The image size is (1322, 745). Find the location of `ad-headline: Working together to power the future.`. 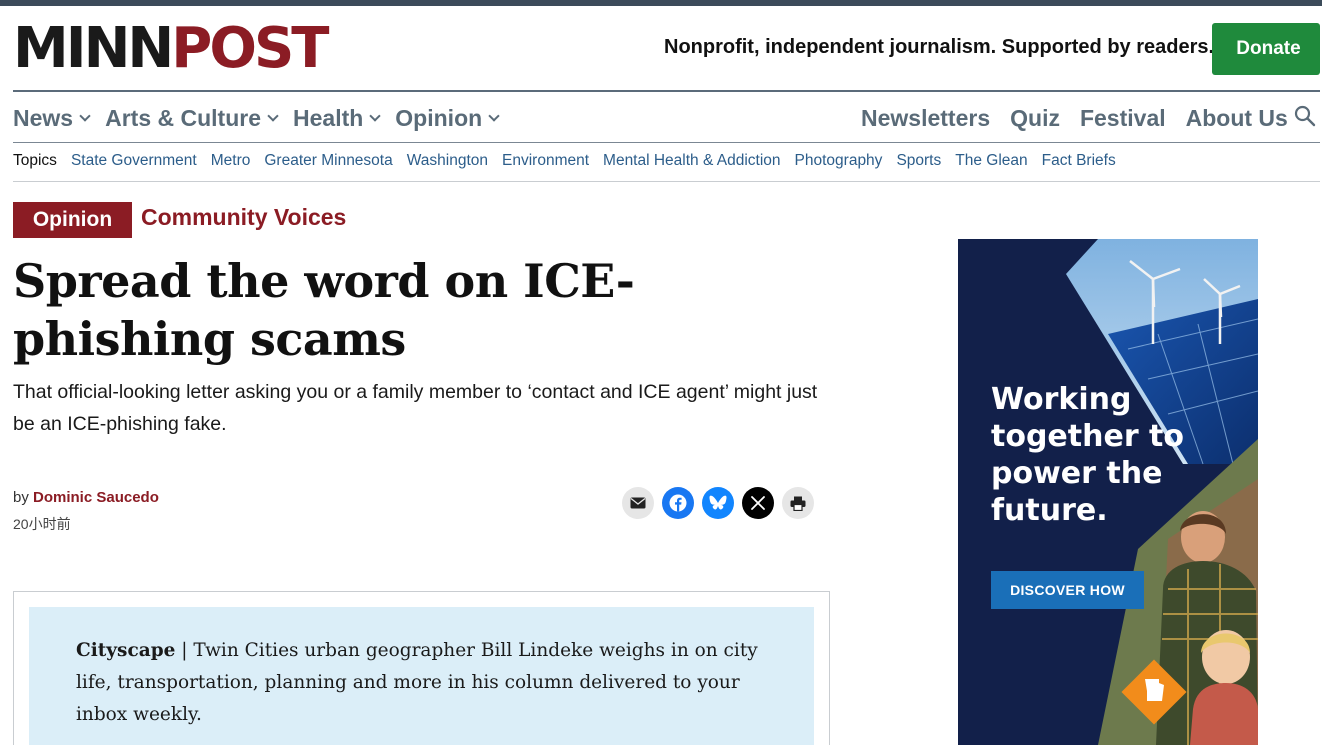

ad-headline: Working together to power the future. is located at coordinates (1088, 455).